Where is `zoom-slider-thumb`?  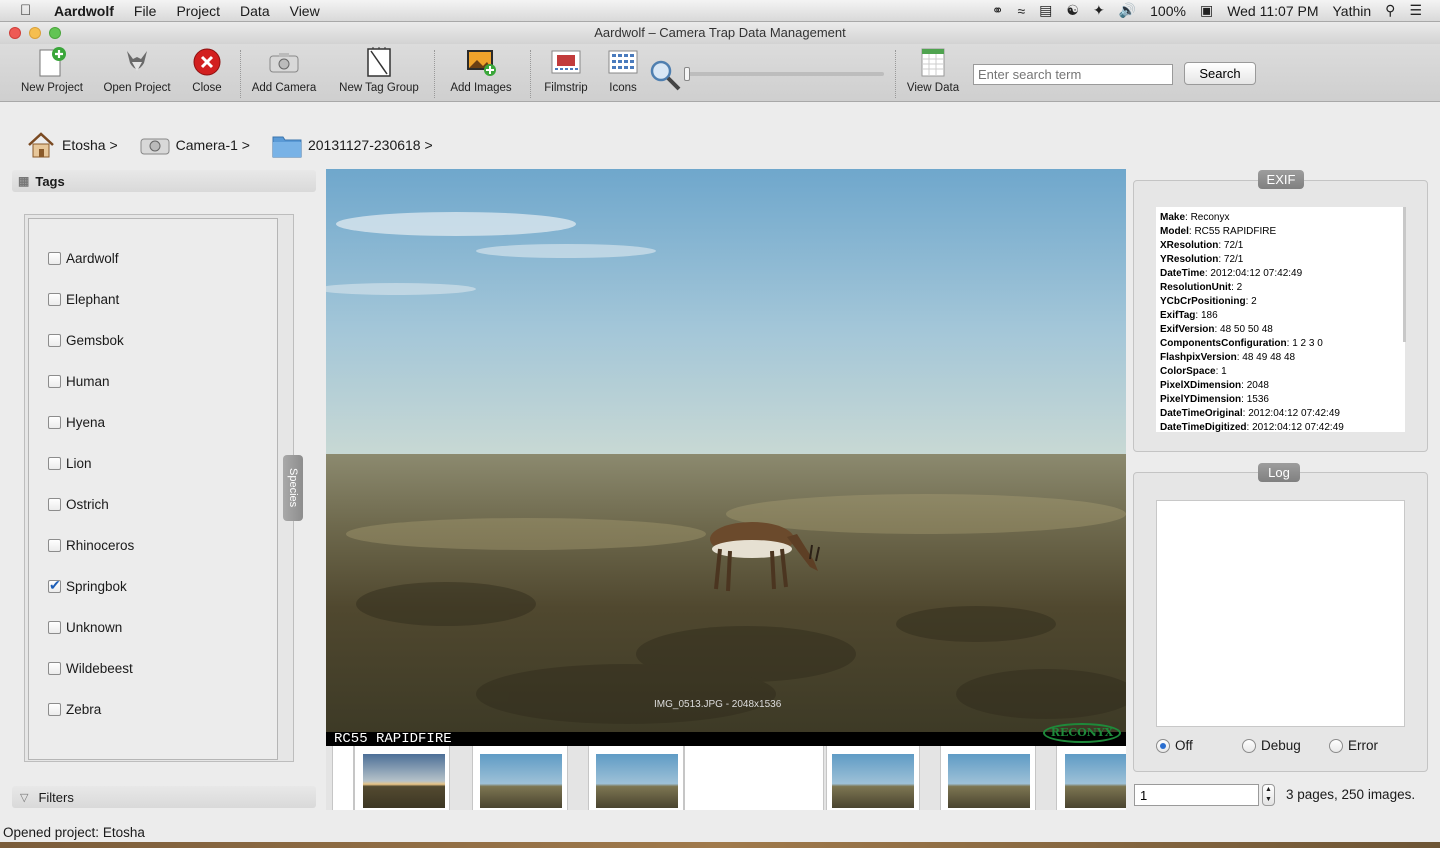 zoom-slider-thumb is located at coordinates (687, 74).